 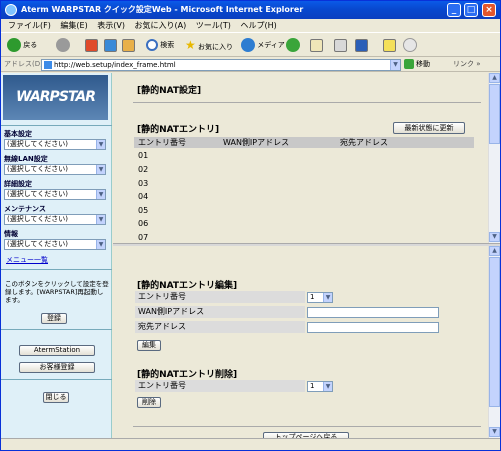 I want to click on maximize-button: □, so click(x=471, y=10).